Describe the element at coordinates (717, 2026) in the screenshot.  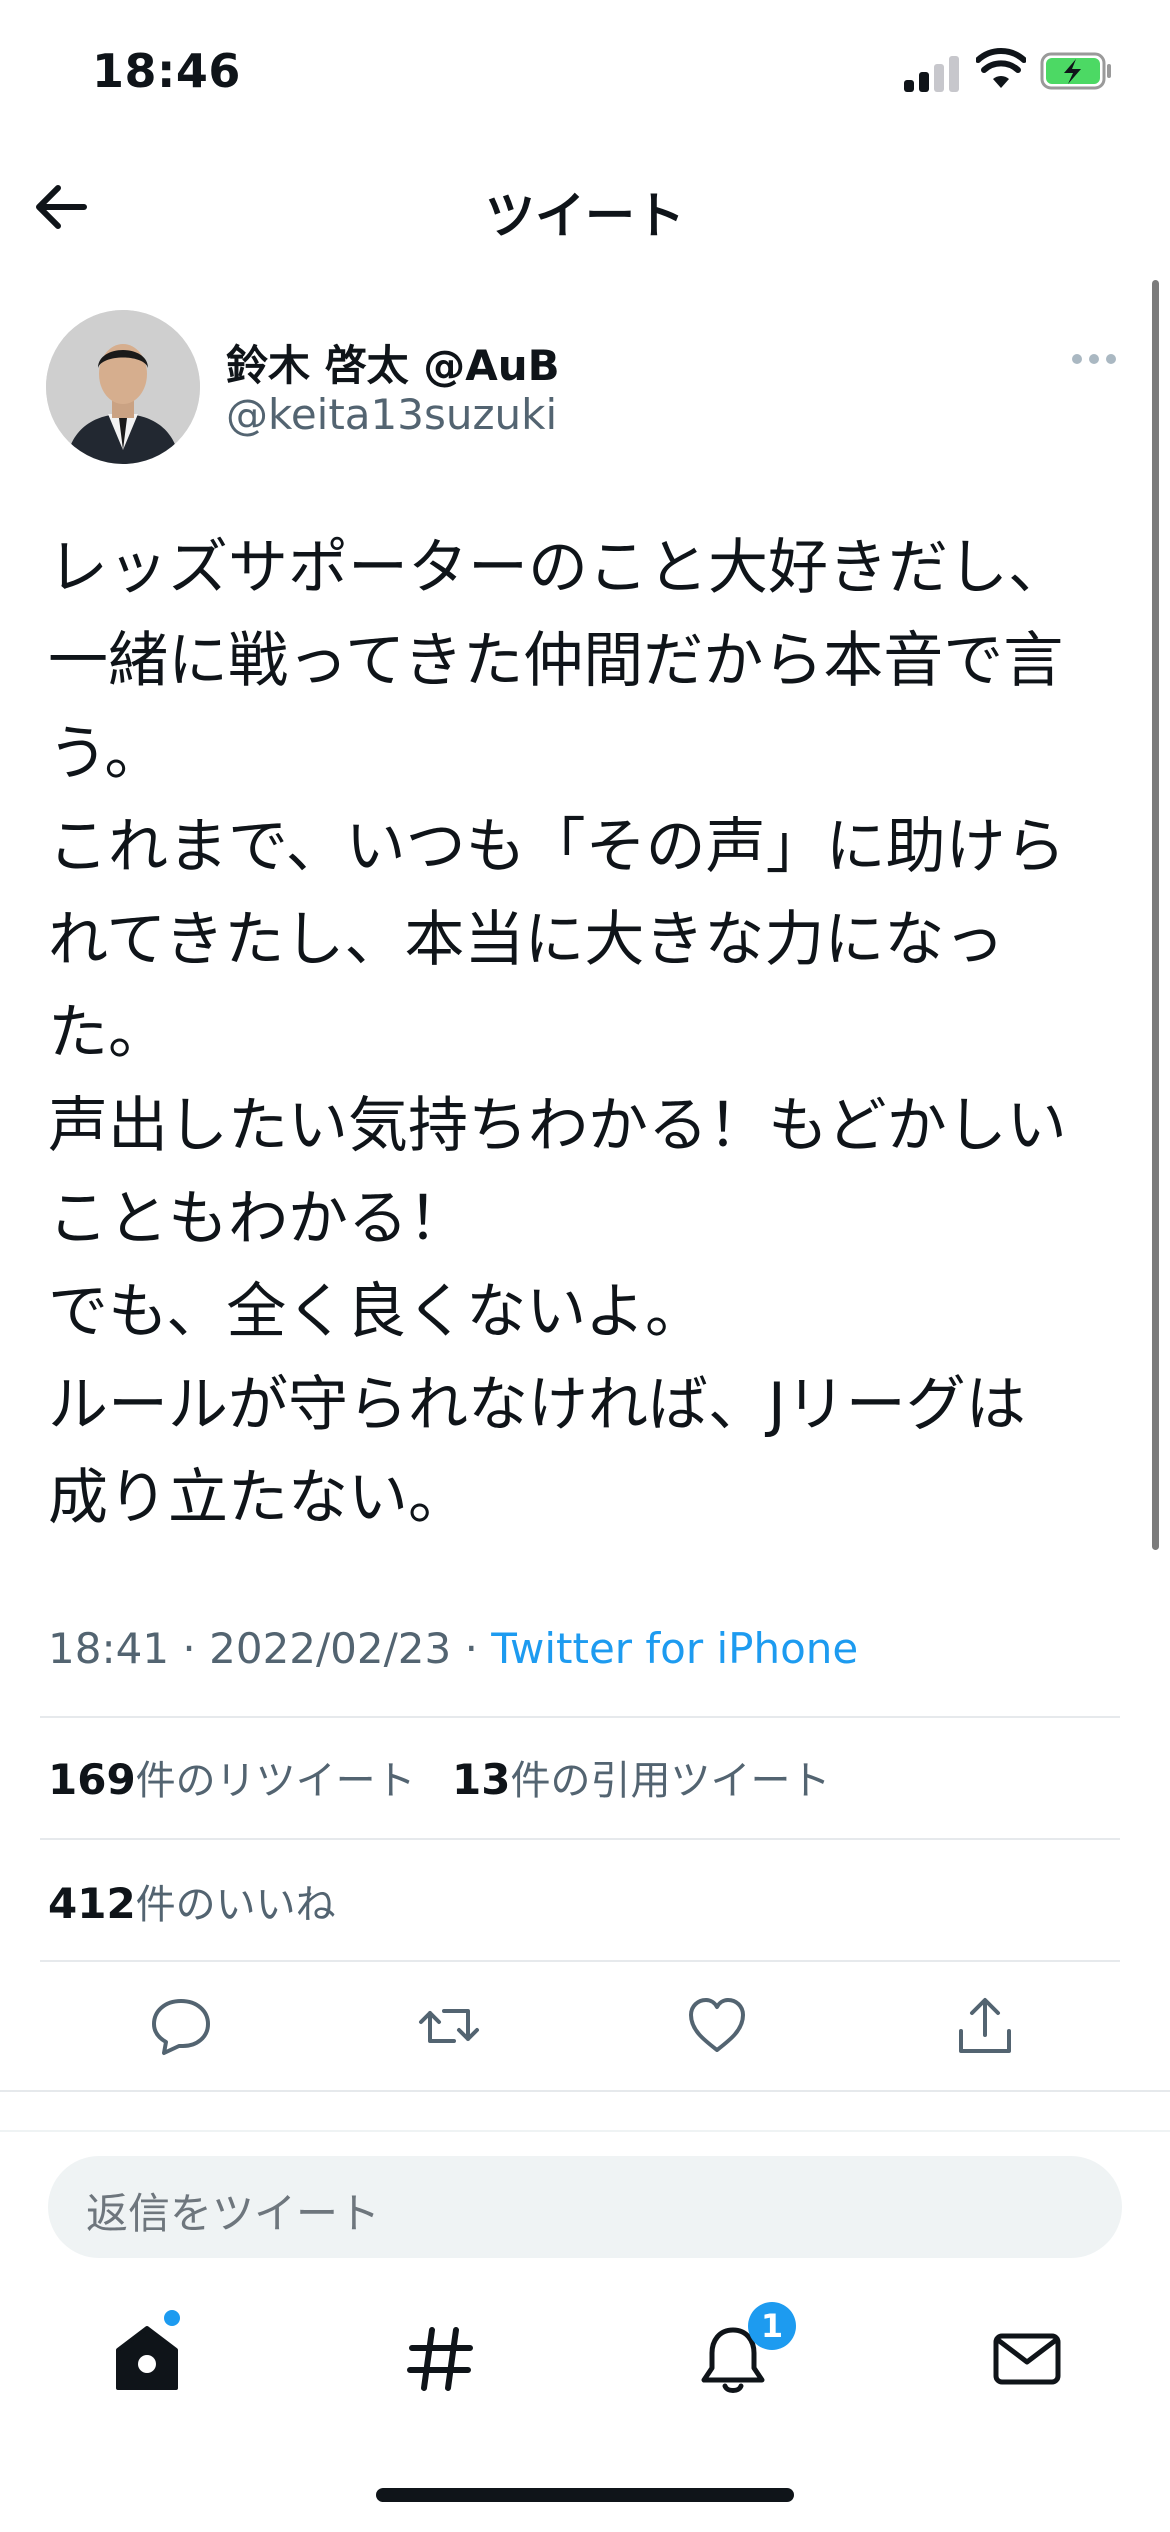
I see `like-icon` at that location.